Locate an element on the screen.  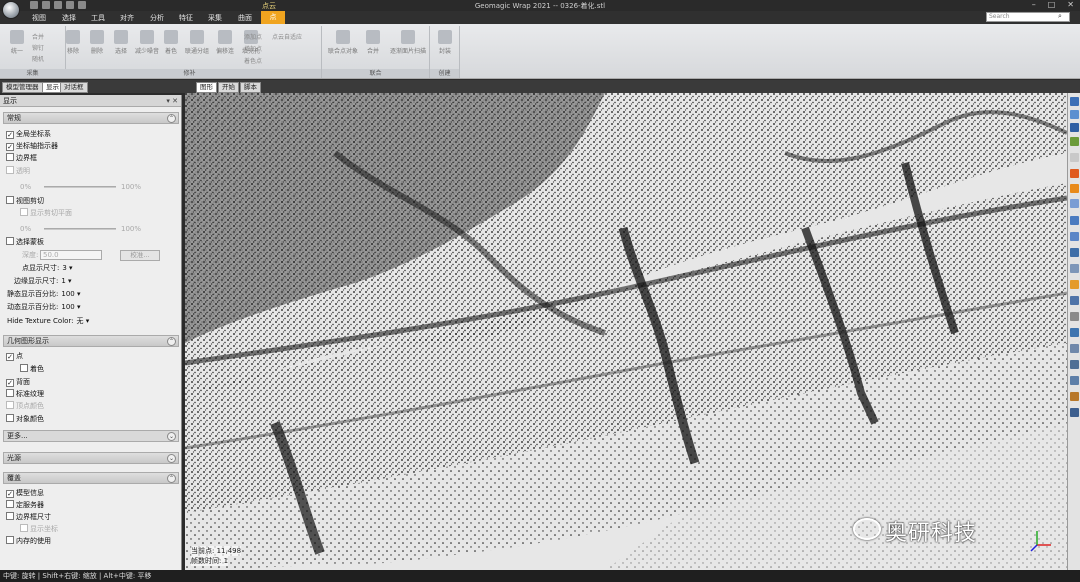
progressive-scan-button: 逐渐面片扫描 is located at coordinates (408, 42).